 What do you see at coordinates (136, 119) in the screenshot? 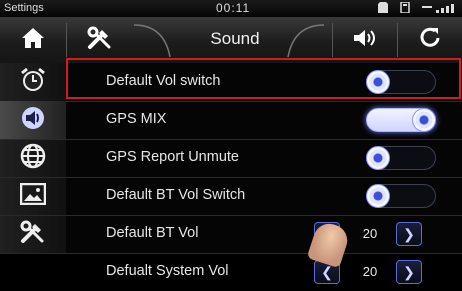
I see `setting-label: GPS MIX` at bounding box center [136, 119].